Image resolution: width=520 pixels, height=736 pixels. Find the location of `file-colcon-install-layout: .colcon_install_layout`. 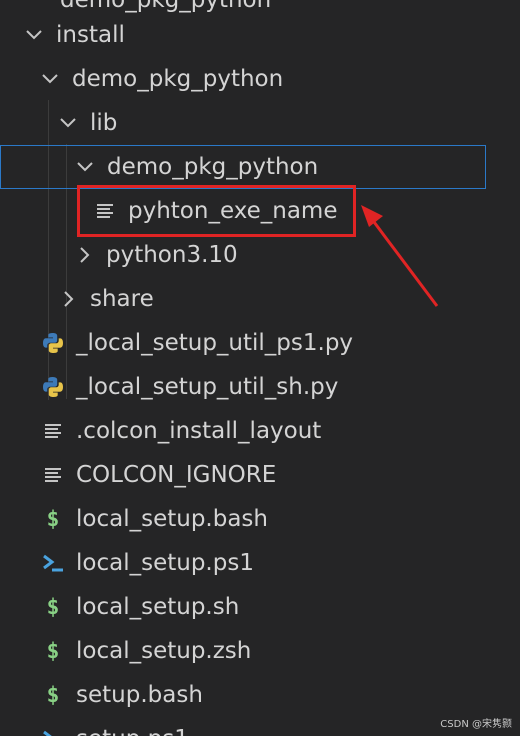

file-colcon-install-layout: .colcon_install_layout is located at coordinates (260, 431).